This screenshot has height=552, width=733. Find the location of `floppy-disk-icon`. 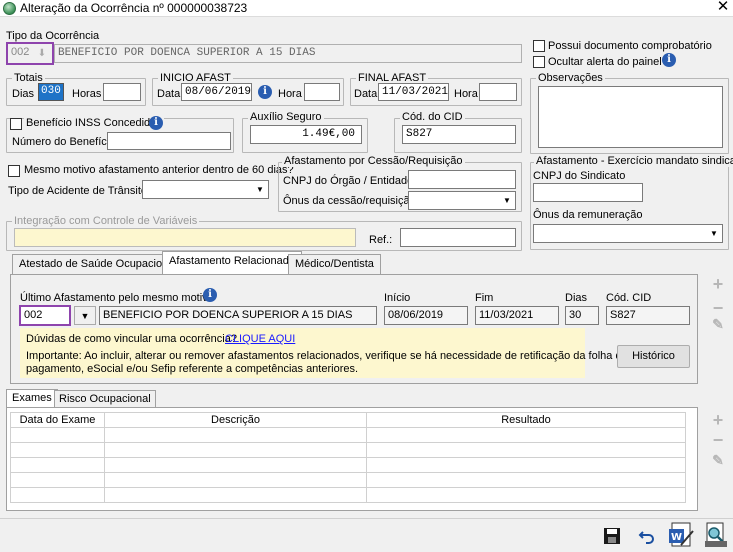

floppy-disk-icon is located at coordinates (612, 536).